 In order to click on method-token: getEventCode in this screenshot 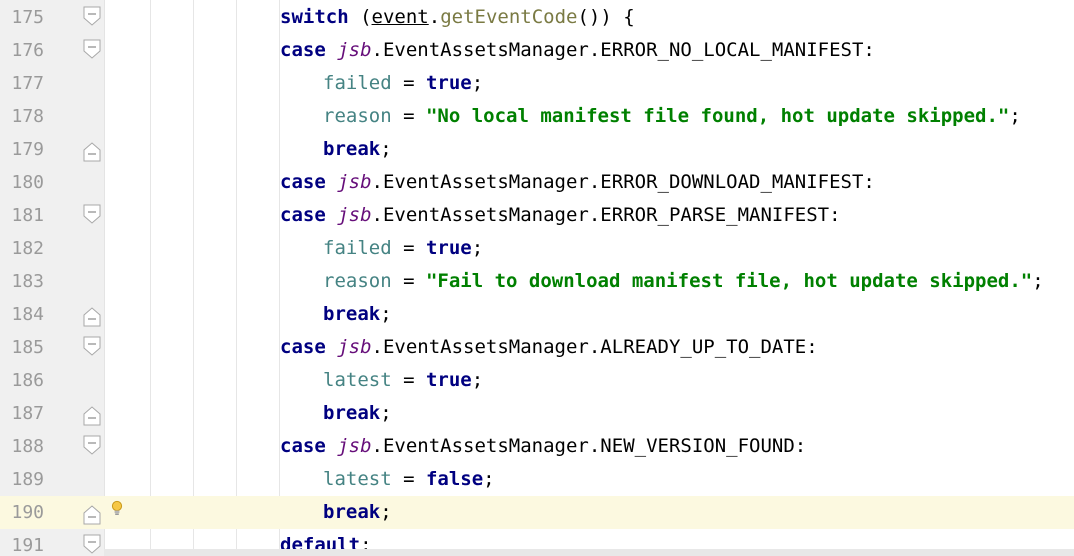, I will do `click(509, 17)`.